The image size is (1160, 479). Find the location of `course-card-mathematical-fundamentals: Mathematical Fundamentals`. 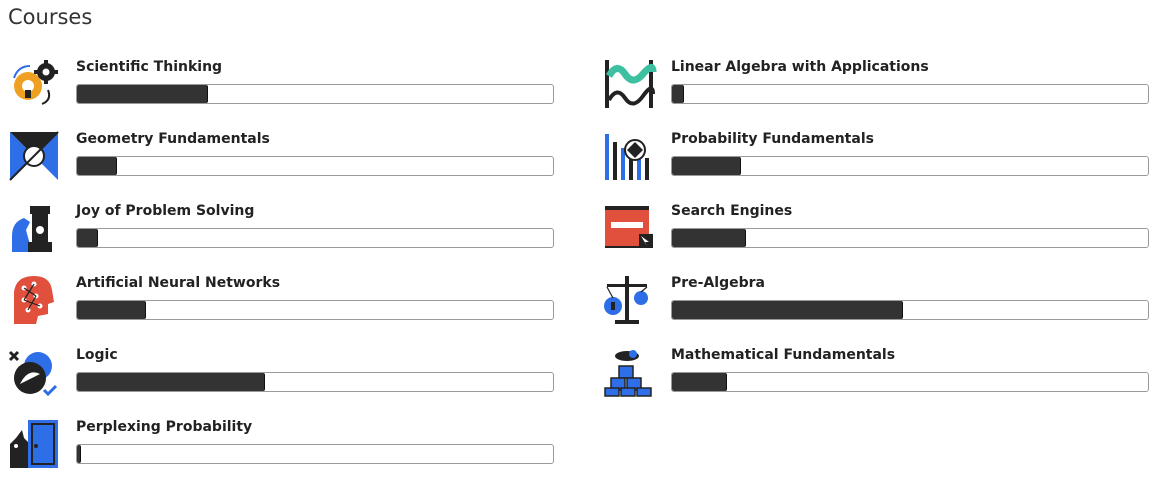

course-card-mathematical-fundamentals: Mathematical Fundamentals is located at coordinates (881, 375).